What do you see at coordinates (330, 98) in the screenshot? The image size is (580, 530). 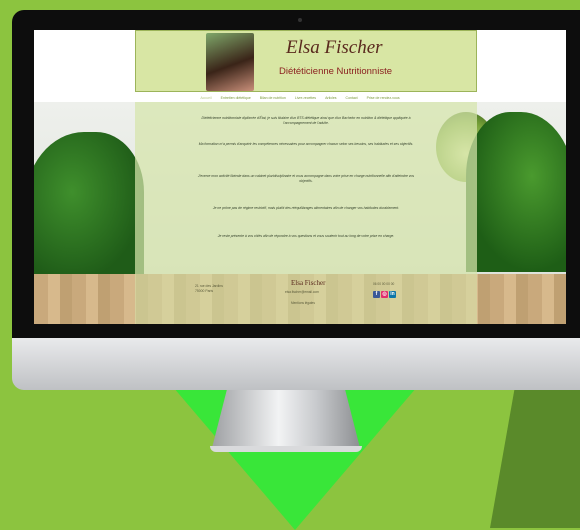 I see `nav-item-articles: Articles` at bounding box center [330, 98].